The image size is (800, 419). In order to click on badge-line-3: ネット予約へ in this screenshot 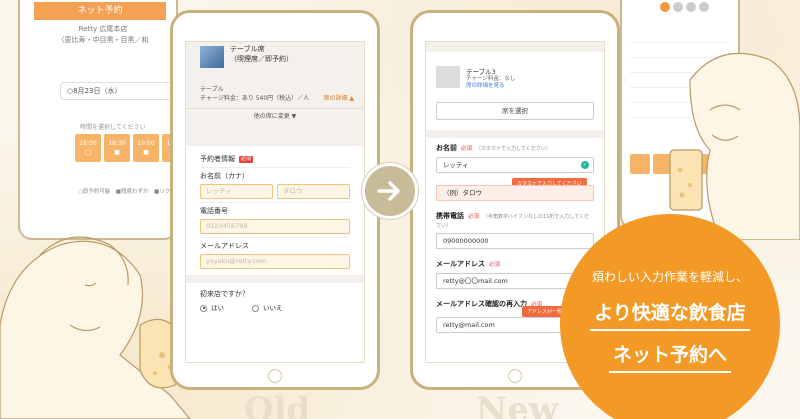, I will do `click(670, 356)`.